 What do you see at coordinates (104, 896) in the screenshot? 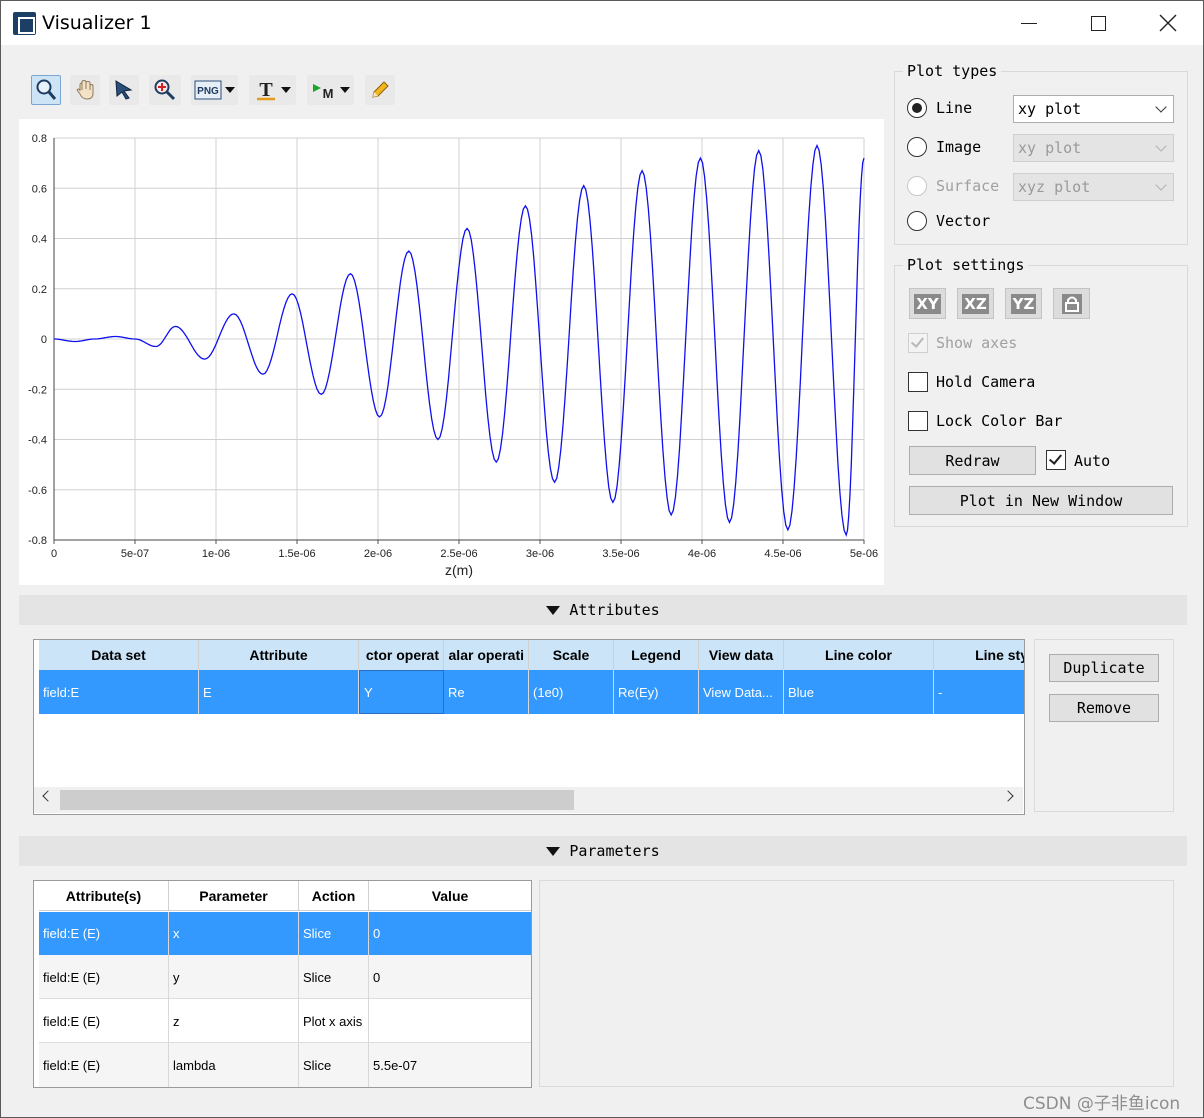
I see `column-header: Attribute(s)` at bounding box center [104, 896].